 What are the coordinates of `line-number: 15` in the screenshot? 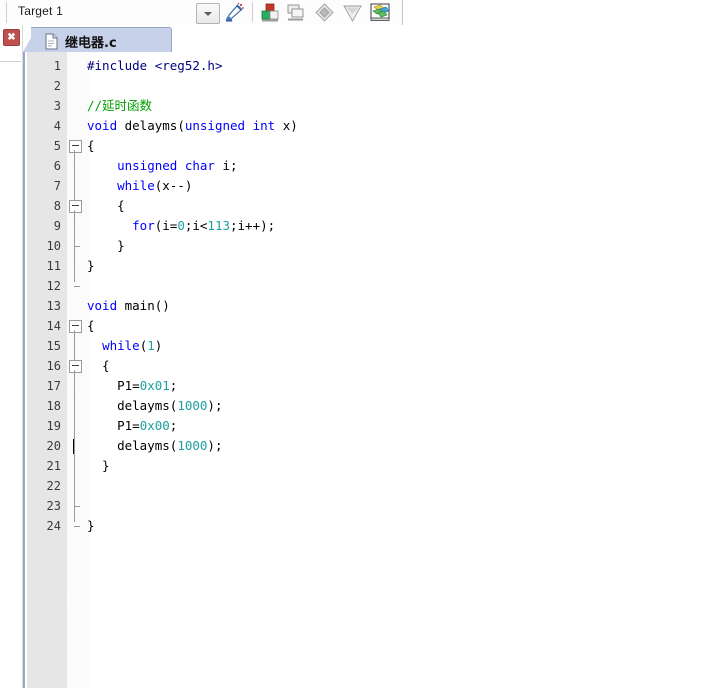 It's located at (53, 346).